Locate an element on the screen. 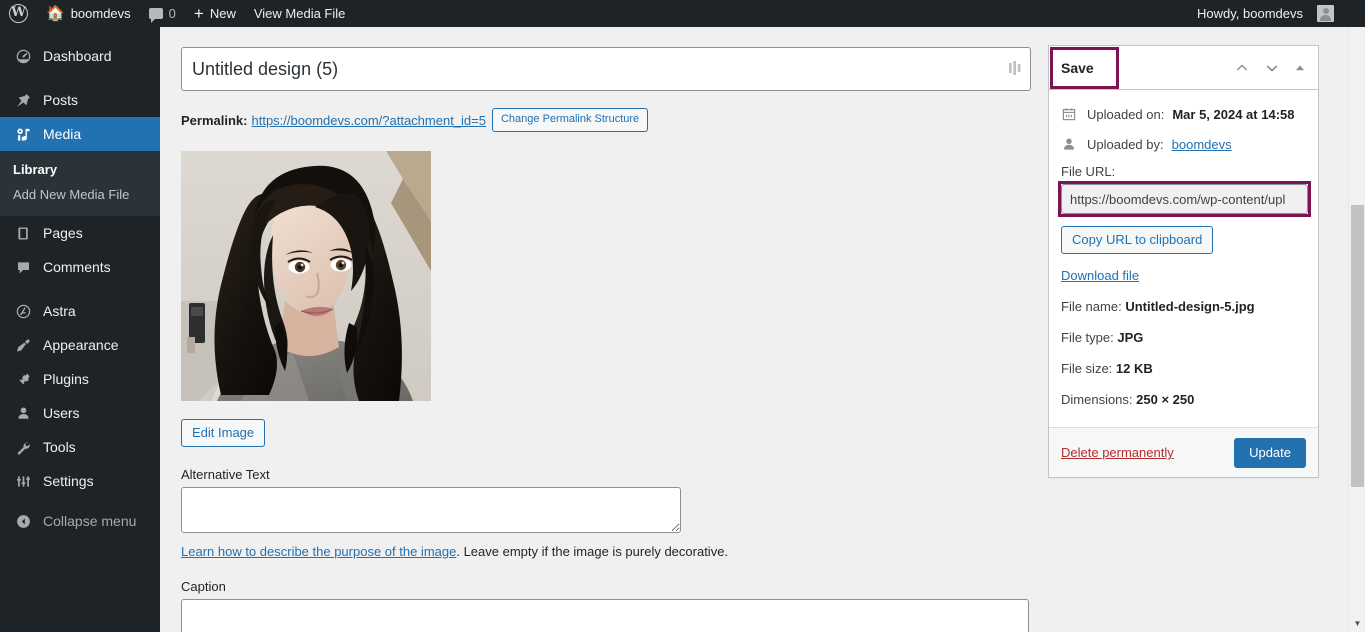 The image size is (1365, 632). media-submenu: Library Add New Media File is located at coordinates (80, 183).